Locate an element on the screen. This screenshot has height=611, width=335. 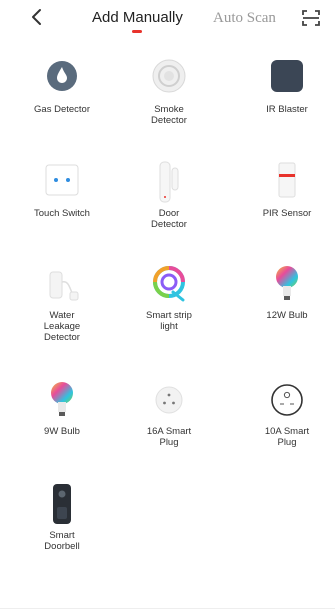
device-label: Door Detector is located at coordinates (169, 219).